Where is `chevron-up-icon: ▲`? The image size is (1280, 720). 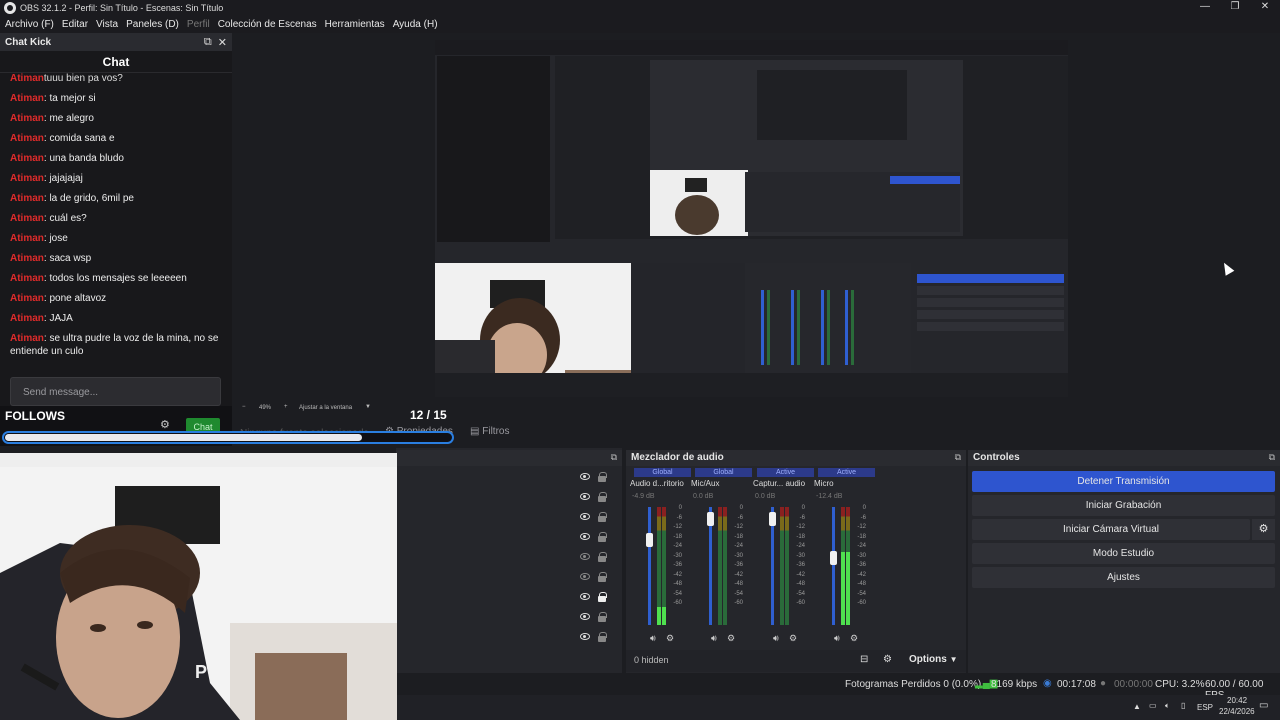
chevron-up-icon: ▲ is located at coordinates (1137, 706).